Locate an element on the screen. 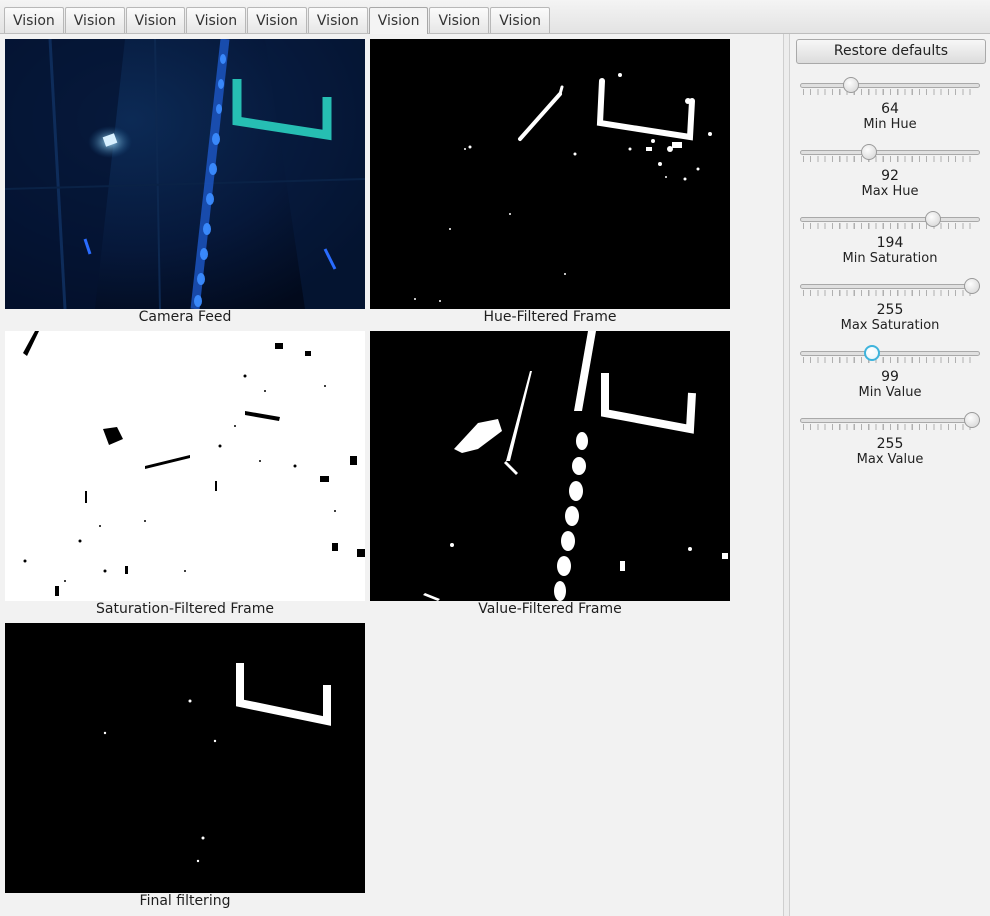  camera-feed-image is located at coordinates (185, 174).